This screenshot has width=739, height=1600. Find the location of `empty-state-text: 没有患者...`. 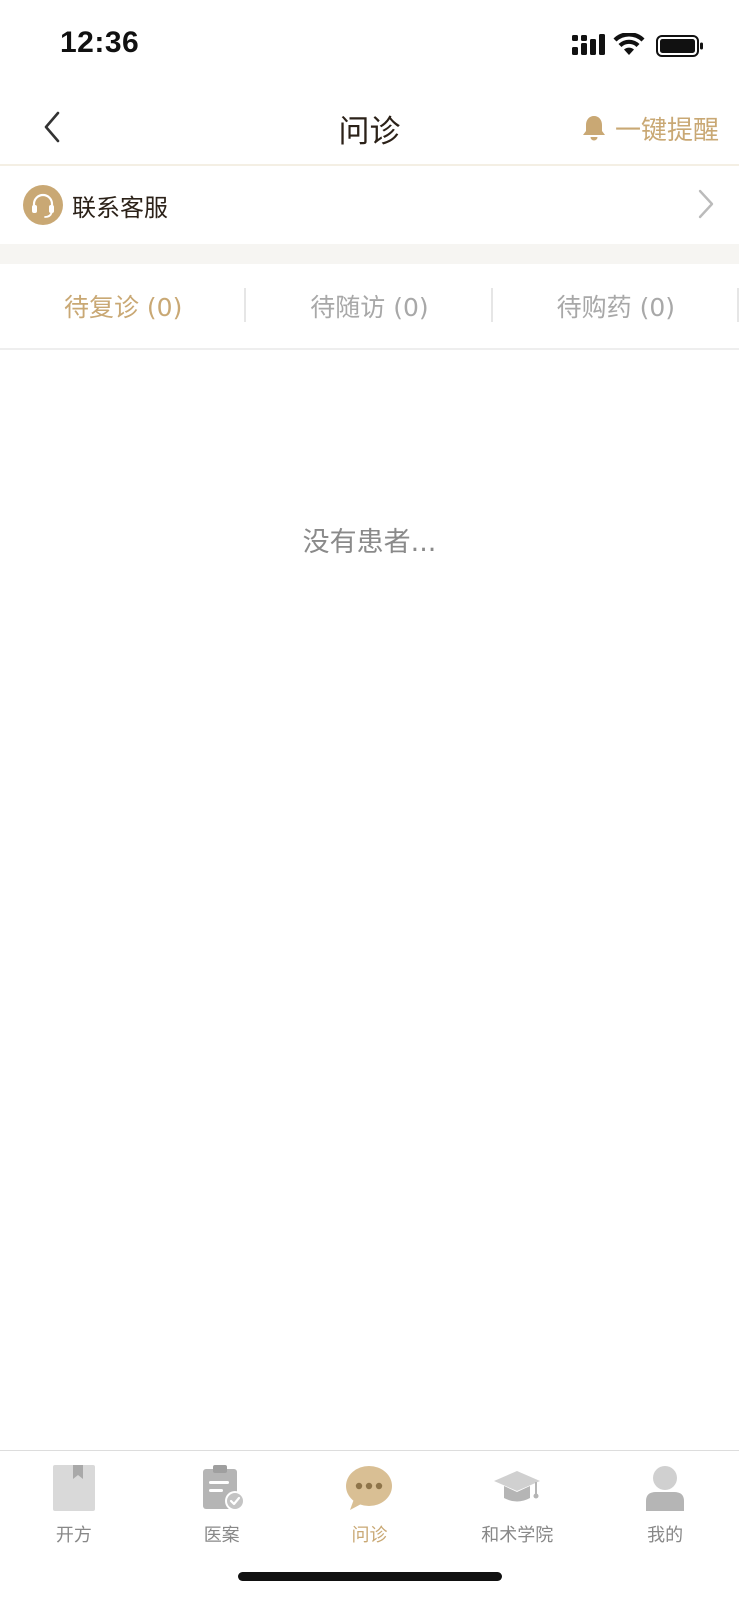

empty-state-text: 没有患者... is located at coordinates (369, 542).